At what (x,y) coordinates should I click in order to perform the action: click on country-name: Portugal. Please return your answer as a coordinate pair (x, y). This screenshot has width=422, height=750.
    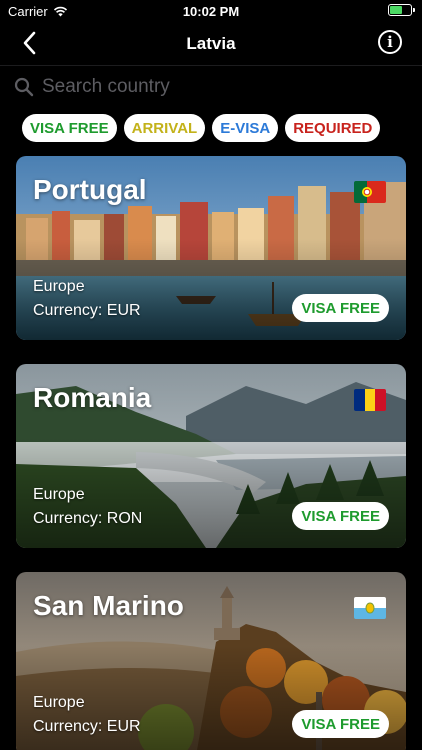
    Looking at the image, I should click on (90, 189).